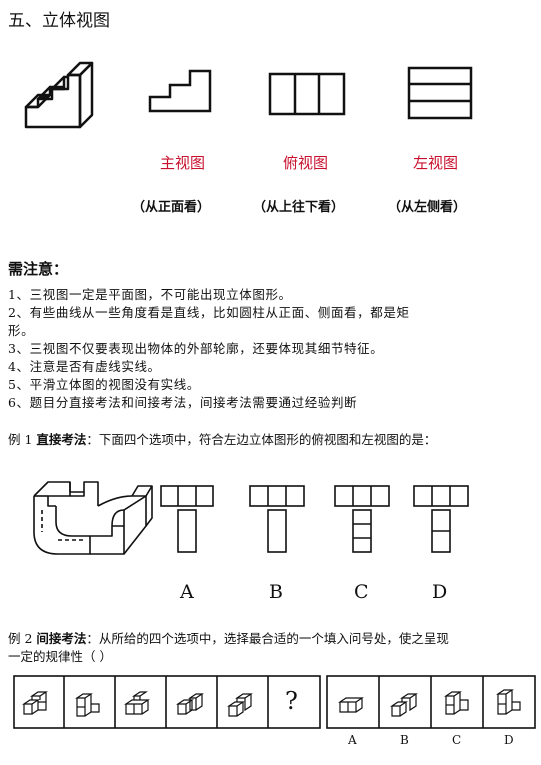  I want to click on front-view-direction: （从正面看）, so click(171, 207).